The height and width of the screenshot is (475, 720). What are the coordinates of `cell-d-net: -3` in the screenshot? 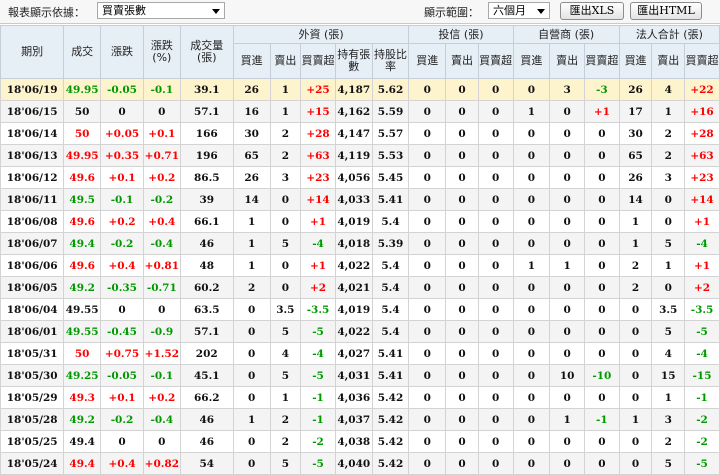 It's located at (602, 89).